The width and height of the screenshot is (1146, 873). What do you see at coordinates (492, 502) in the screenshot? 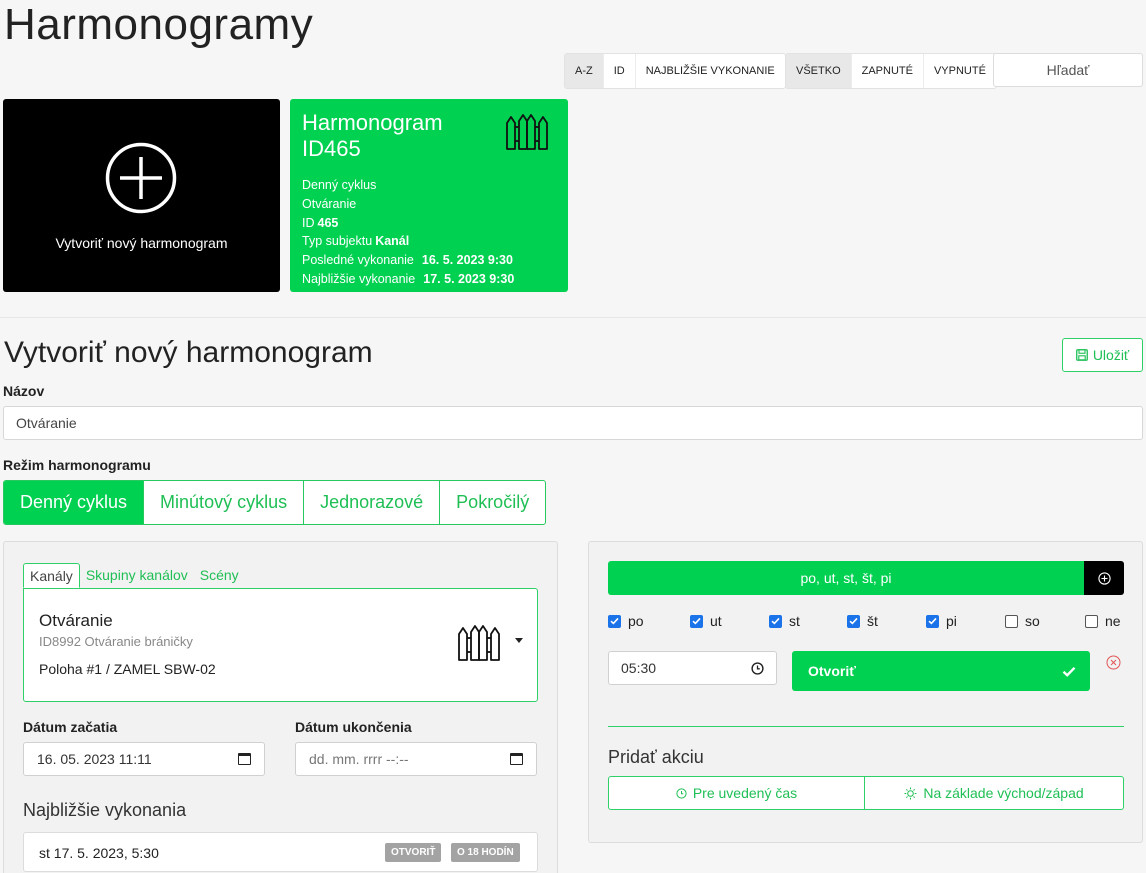
I see `mode-advanced-button: Pokročilý` at bounding box center [492, 502].